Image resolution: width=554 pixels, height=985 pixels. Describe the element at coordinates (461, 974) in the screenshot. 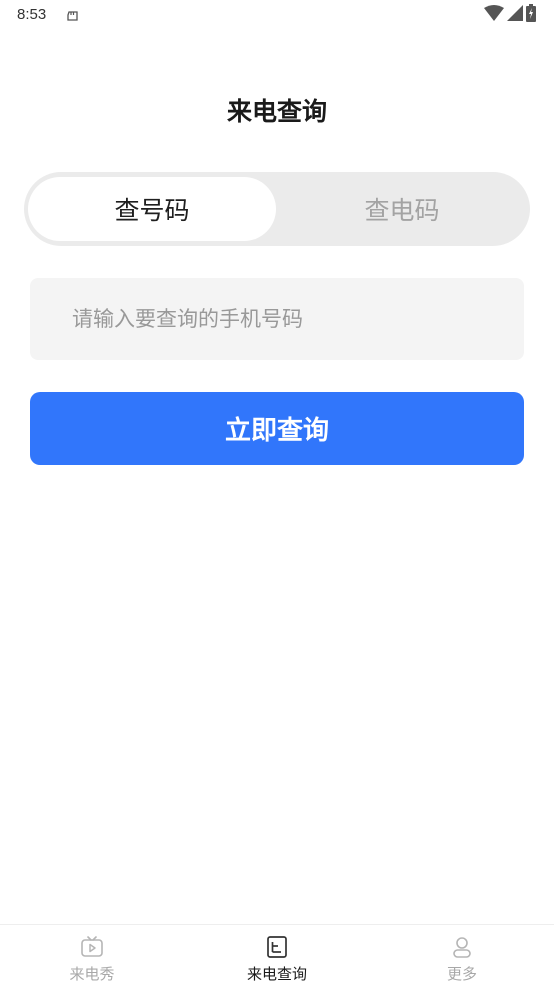

I see `nav-label-more: 更多` at that location.